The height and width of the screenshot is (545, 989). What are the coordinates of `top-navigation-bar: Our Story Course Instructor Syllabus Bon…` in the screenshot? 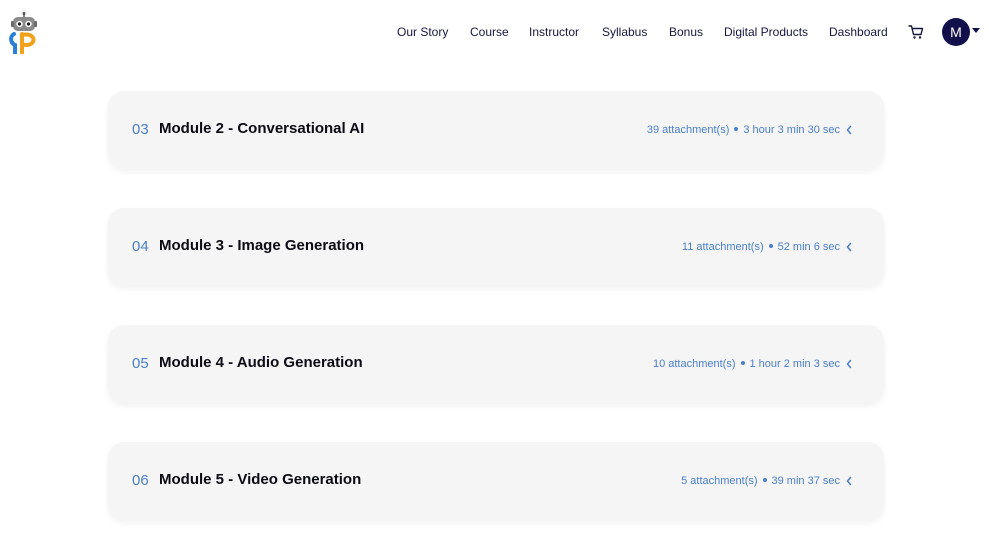 It's located at (494, 32).